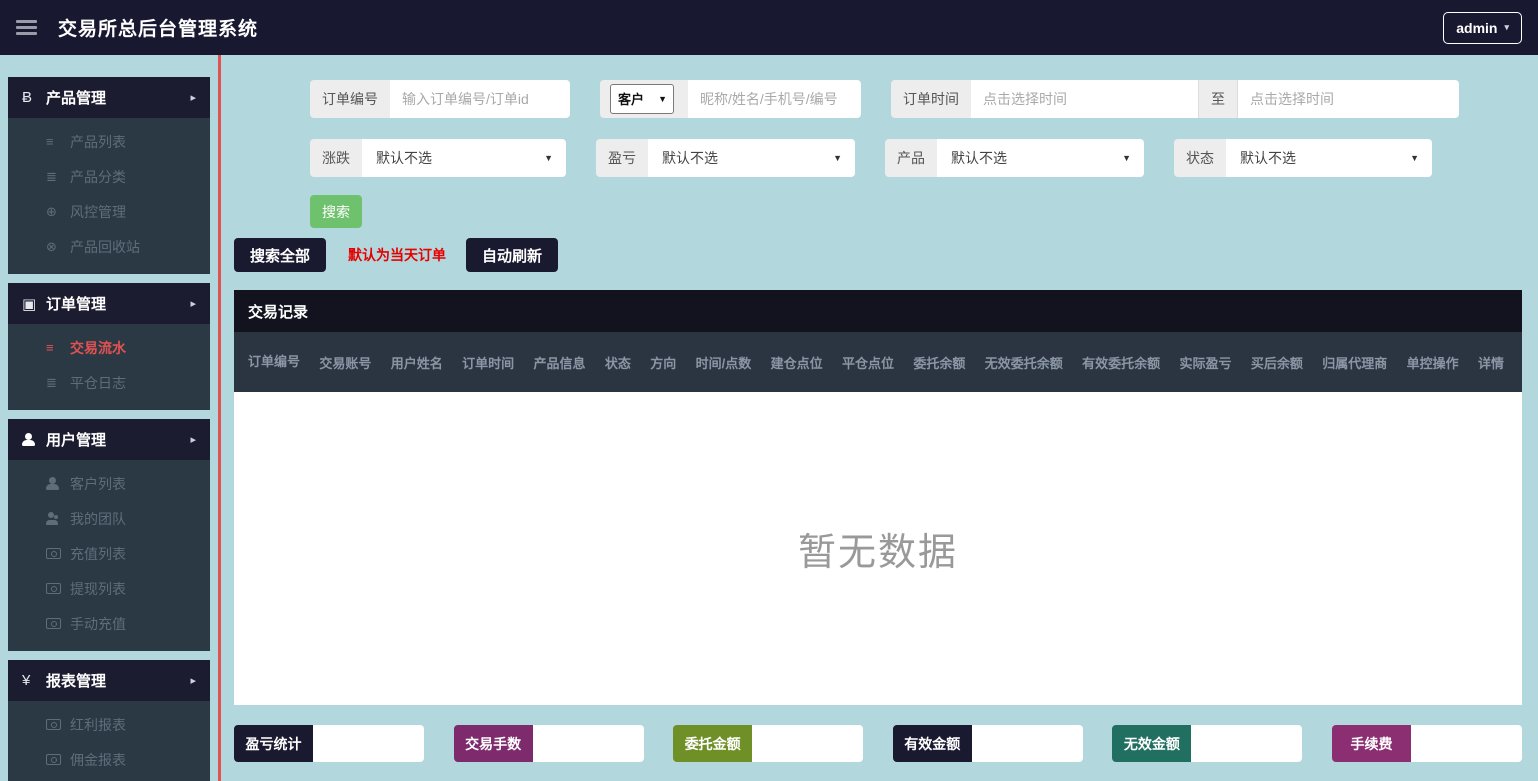 This screenshot has width=1538, height=781. I want to click on sidebar-section-header: ¥ 报表管理 ▸, so click(109, 680).